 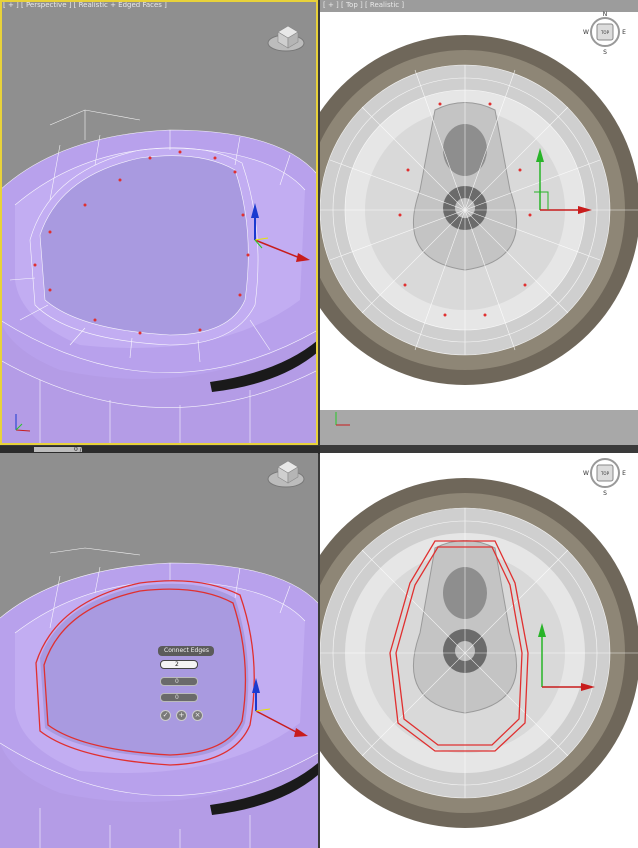 I want to click on caddy-title: Connect Edges, so click(x=186, y=651).